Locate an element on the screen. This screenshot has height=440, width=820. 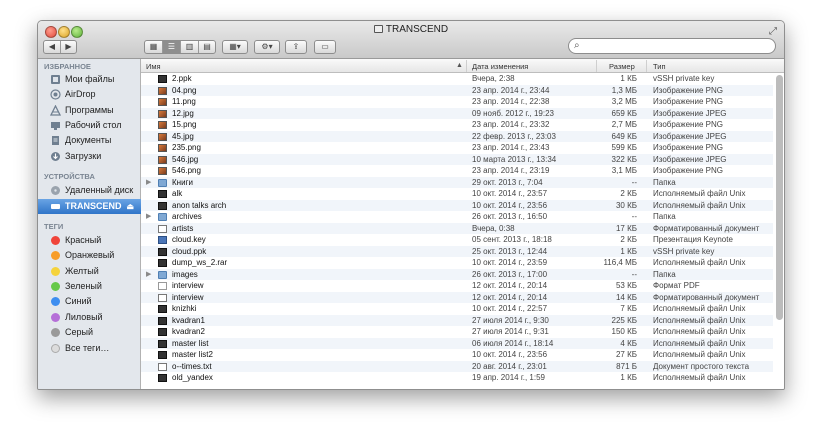
scrollbar-thumb is located at coordinates (779, 197).